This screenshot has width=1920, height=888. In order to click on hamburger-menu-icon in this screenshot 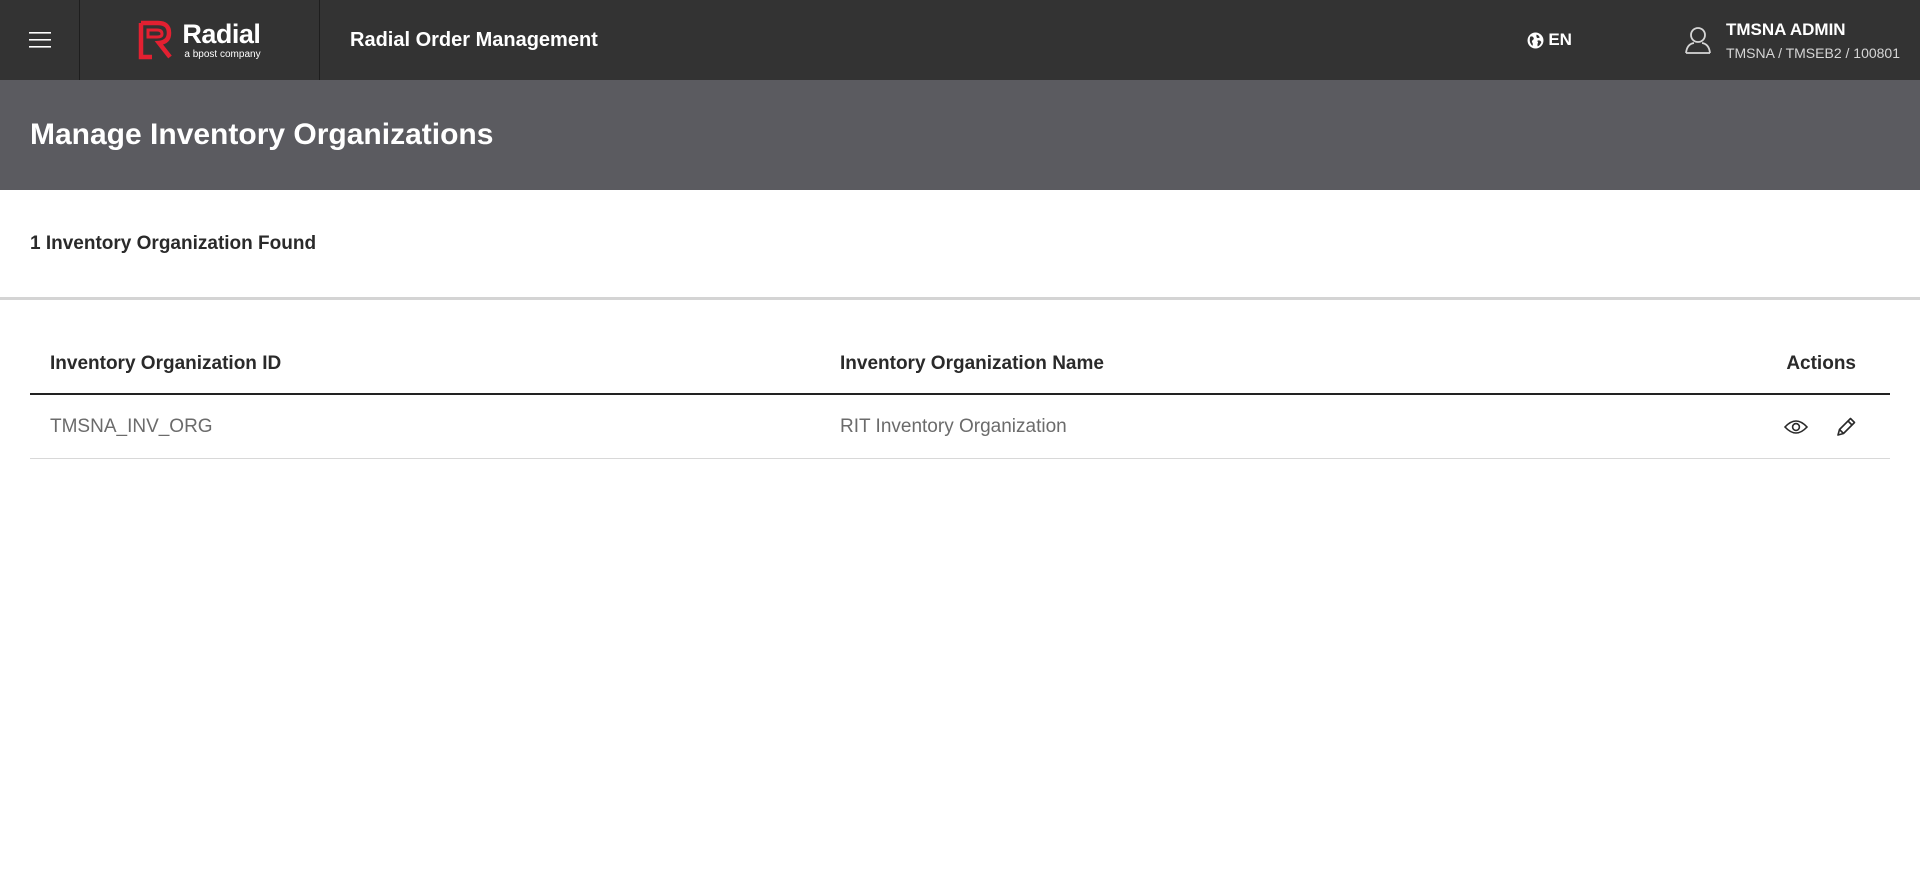, I will do `click(39, 40)`.